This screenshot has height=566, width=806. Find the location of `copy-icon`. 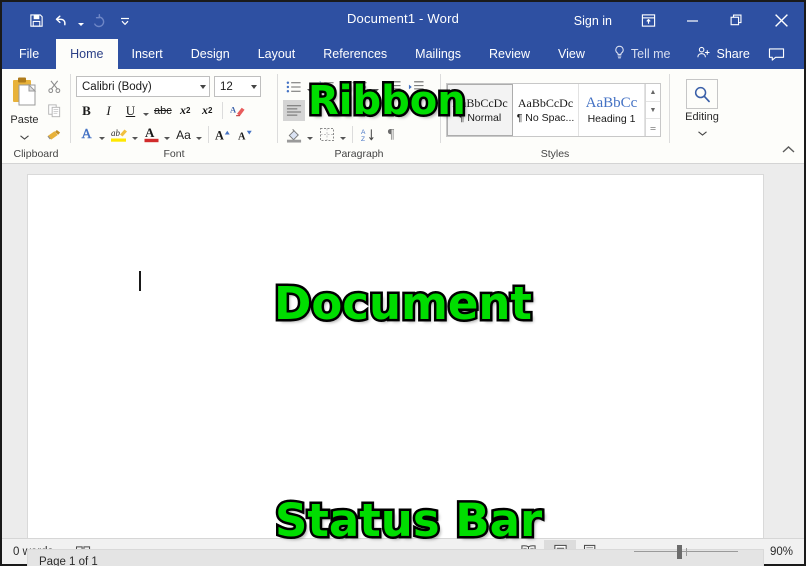

copy-icon is located at coordinates (54, 110).